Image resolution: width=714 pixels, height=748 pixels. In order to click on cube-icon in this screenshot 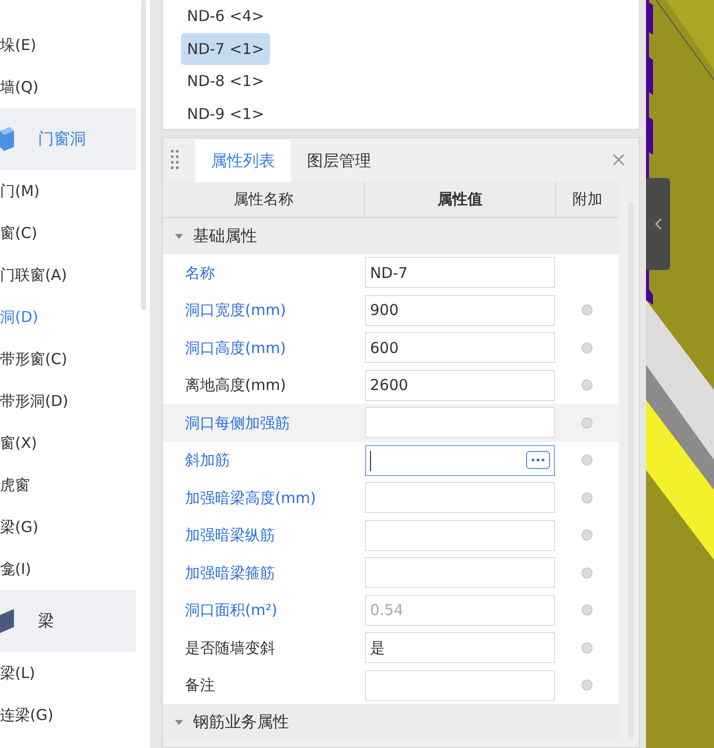, I will do `click(7, 139)`.